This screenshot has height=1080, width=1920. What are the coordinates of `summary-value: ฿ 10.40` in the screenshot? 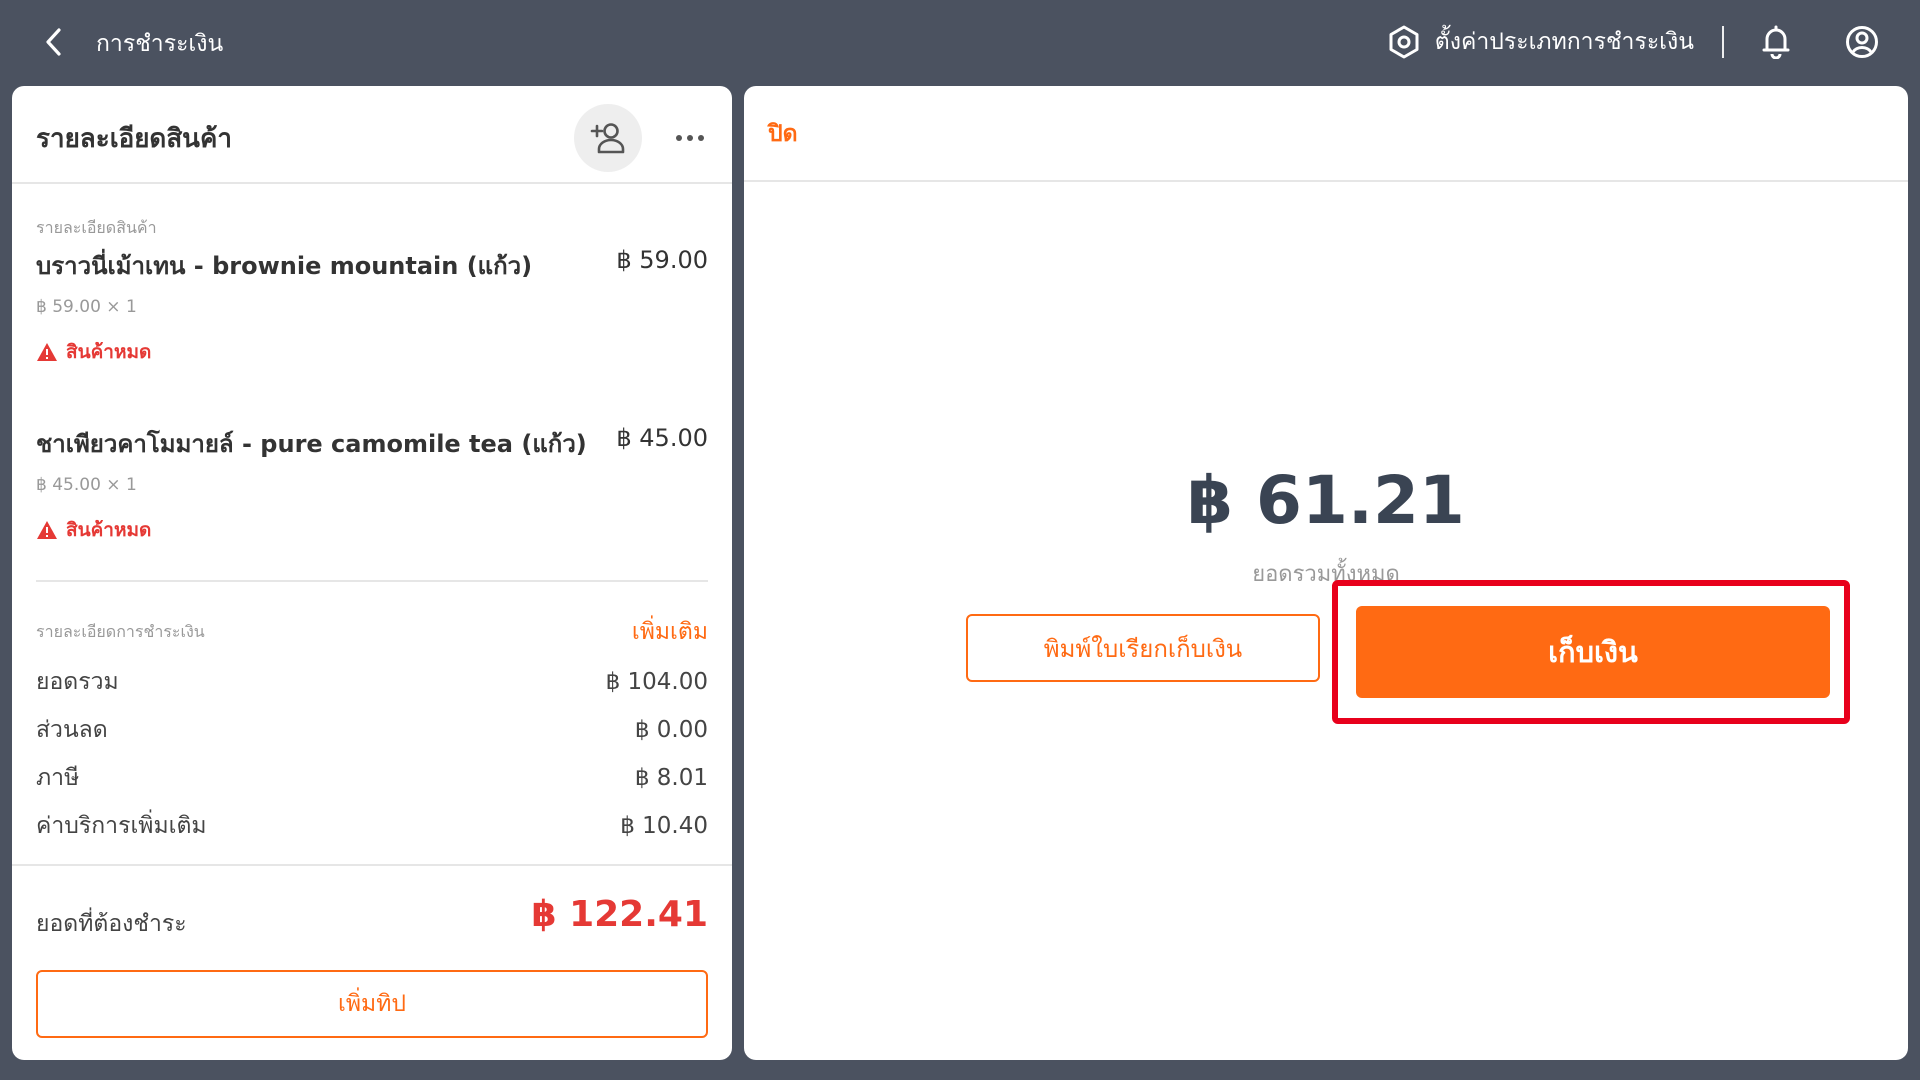 It's located at (664, 826).